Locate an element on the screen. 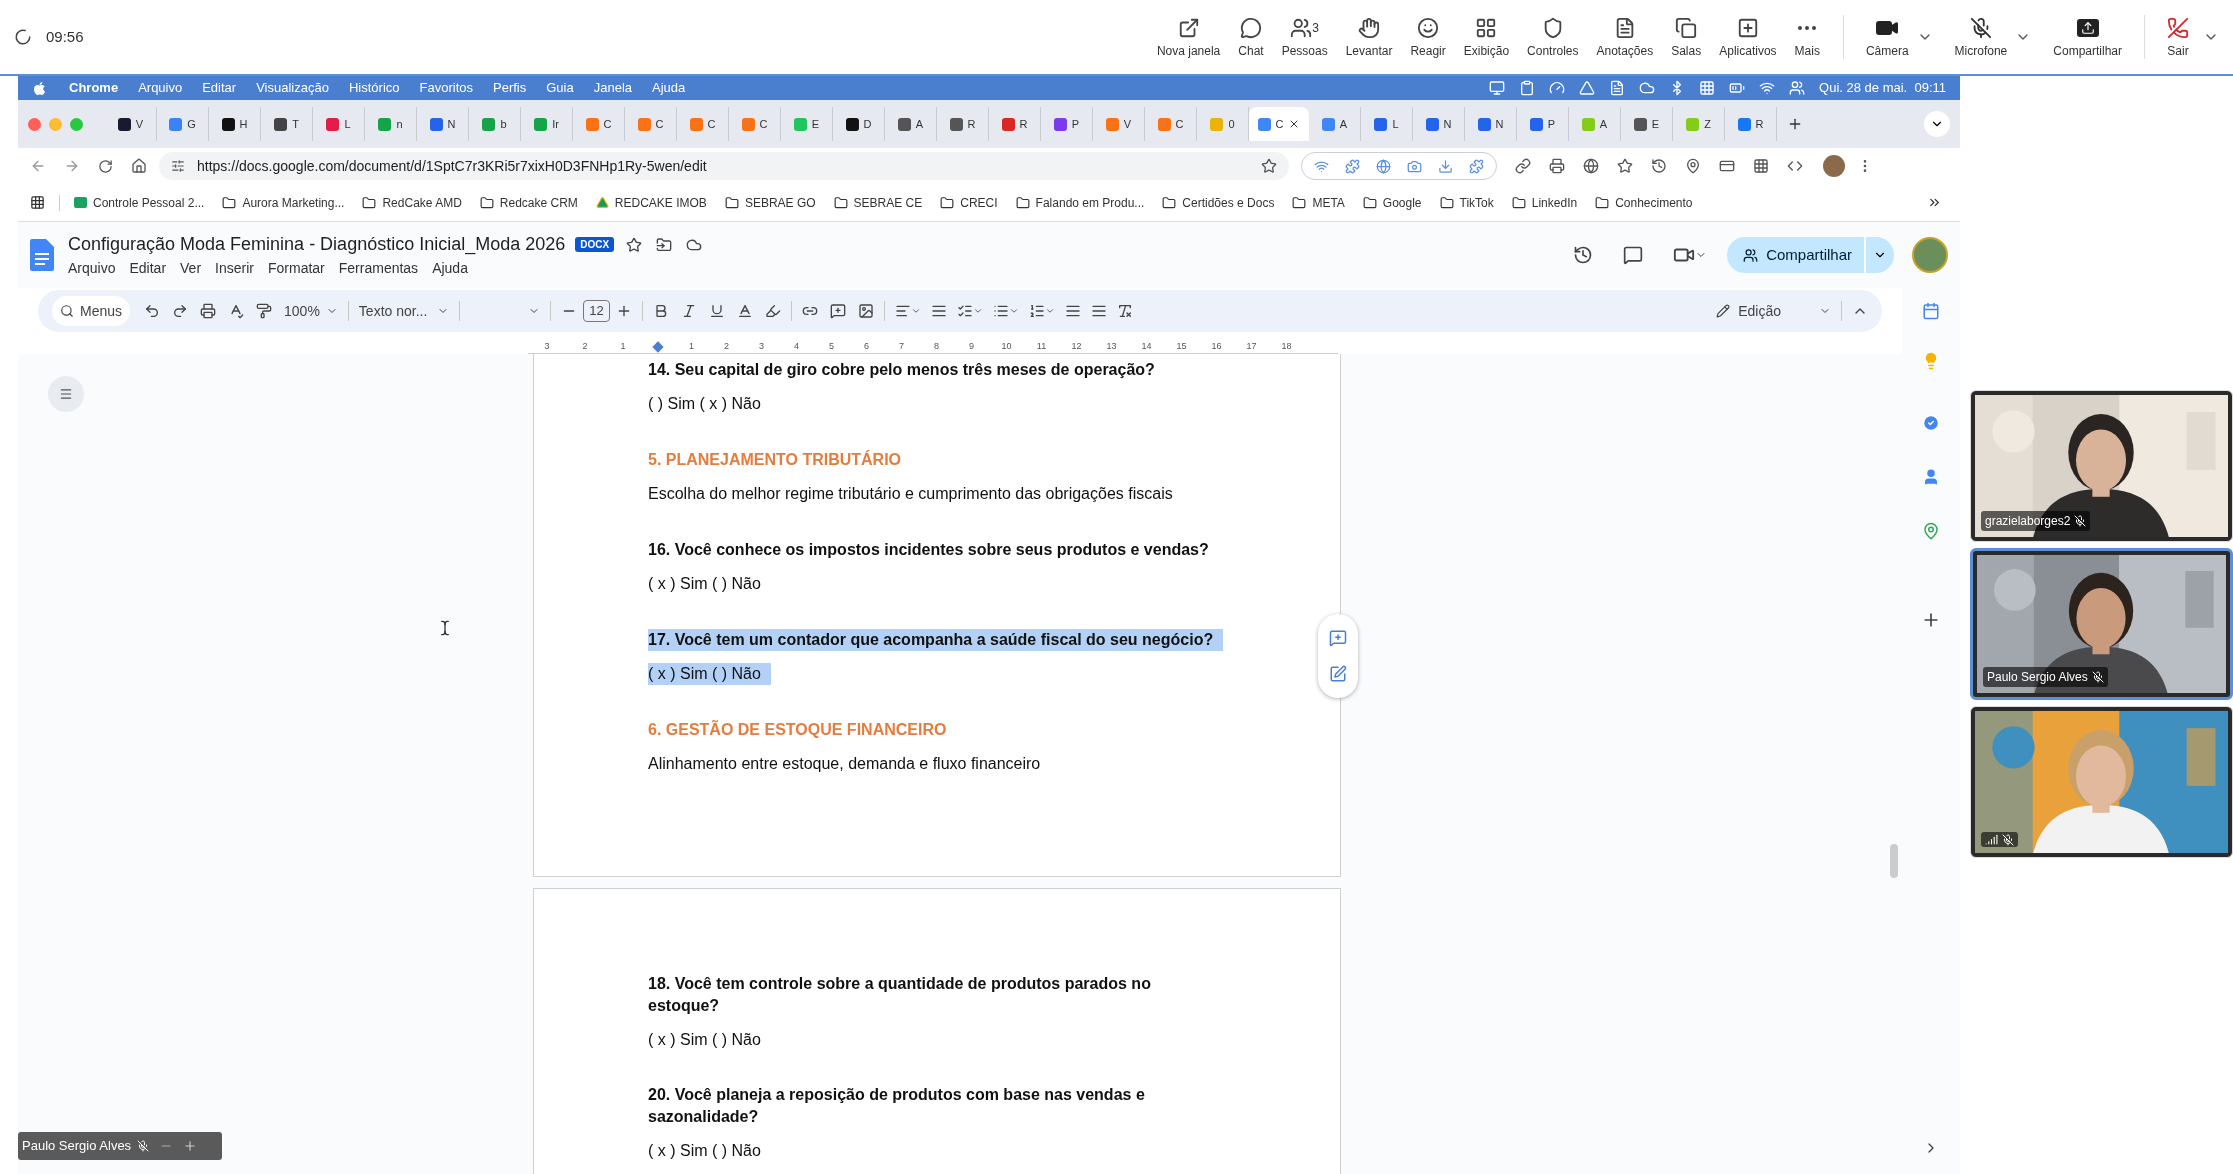 The image size is (2233, 1174). comments-icon is located at coordinates (1633, 255).